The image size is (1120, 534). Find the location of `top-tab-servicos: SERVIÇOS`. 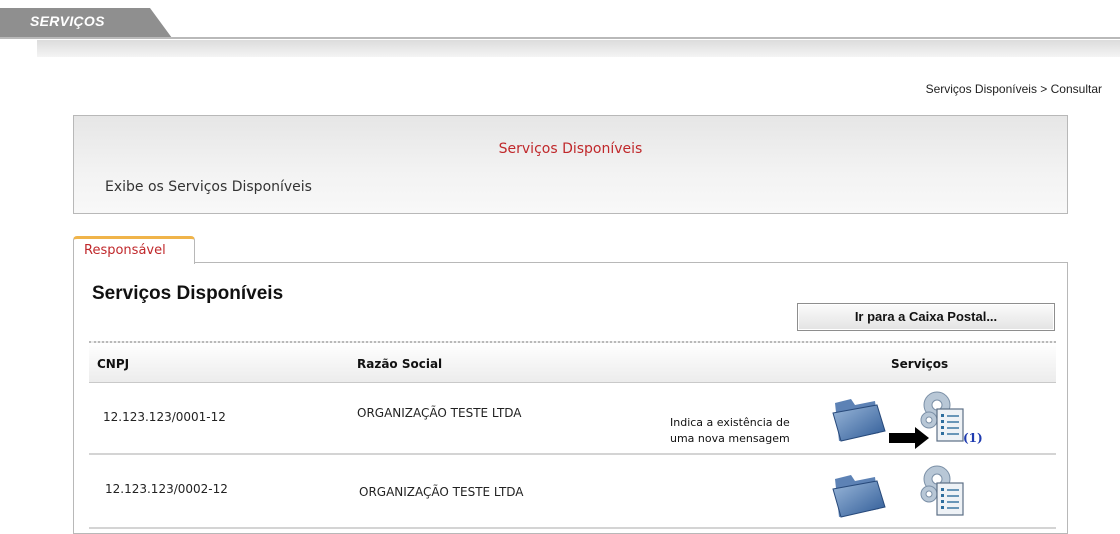

top-tab-servicos: SERVIÇOS is located at coordinates (67, 21).